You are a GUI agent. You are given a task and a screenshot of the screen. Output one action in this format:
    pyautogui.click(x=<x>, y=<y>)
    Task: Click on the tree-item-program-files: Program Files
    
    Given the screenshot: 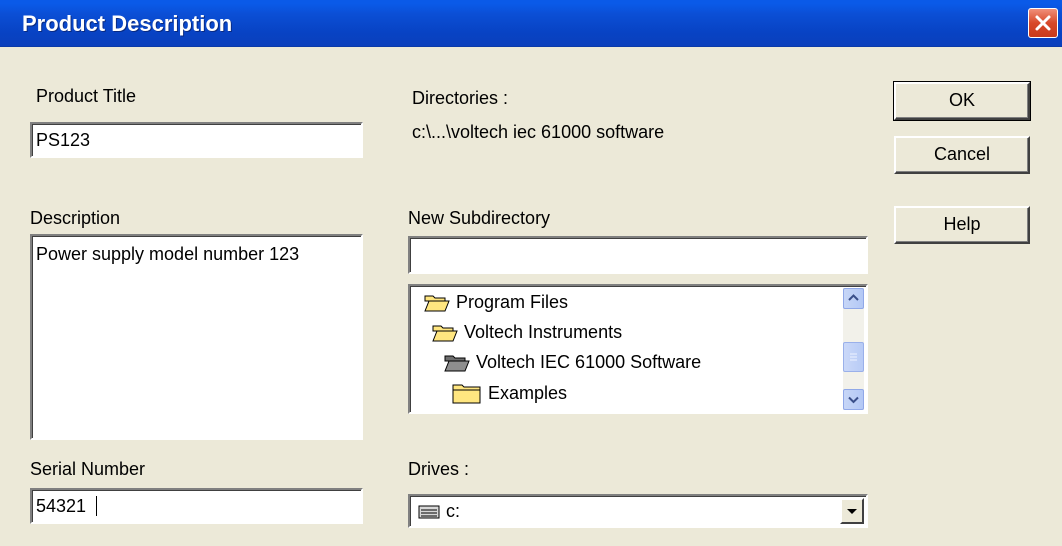 What is the action you would take?
    pyautogui.click(x=496, y=302)
    